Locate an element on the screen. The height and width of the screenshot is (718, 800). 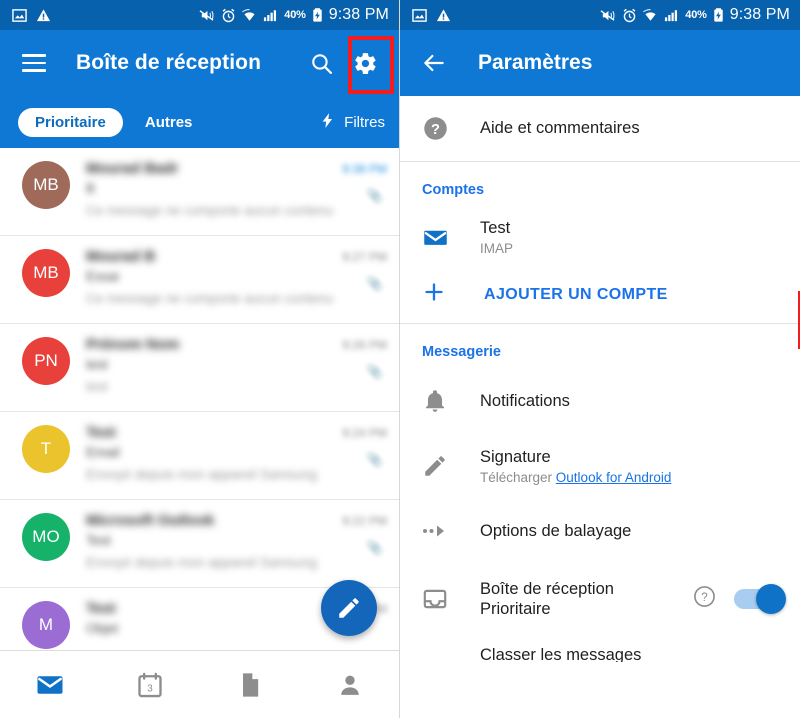
add-account-button: AJOUTER UN COMPTE is located at coordinates (600, 295).